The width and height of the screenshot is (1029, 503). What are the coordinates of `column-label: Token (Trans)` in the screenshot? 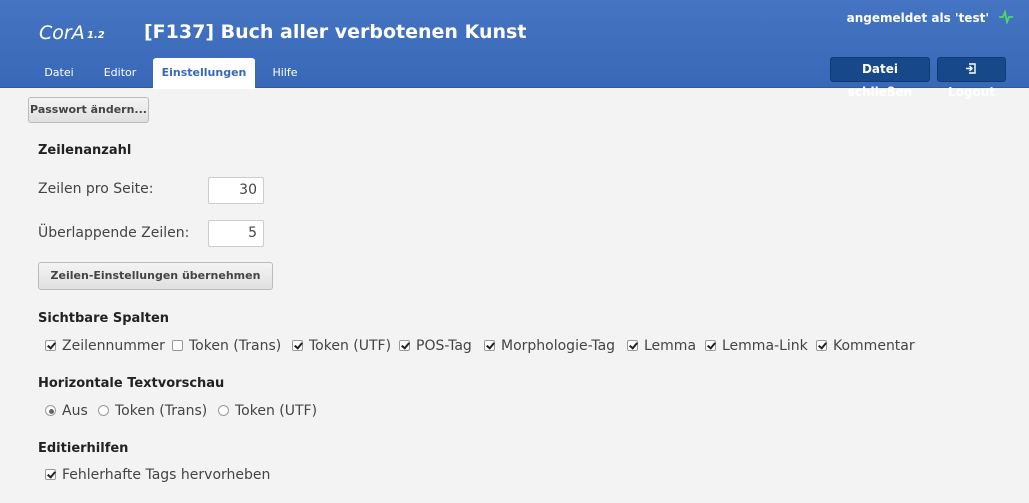 It's located at (235, 346).